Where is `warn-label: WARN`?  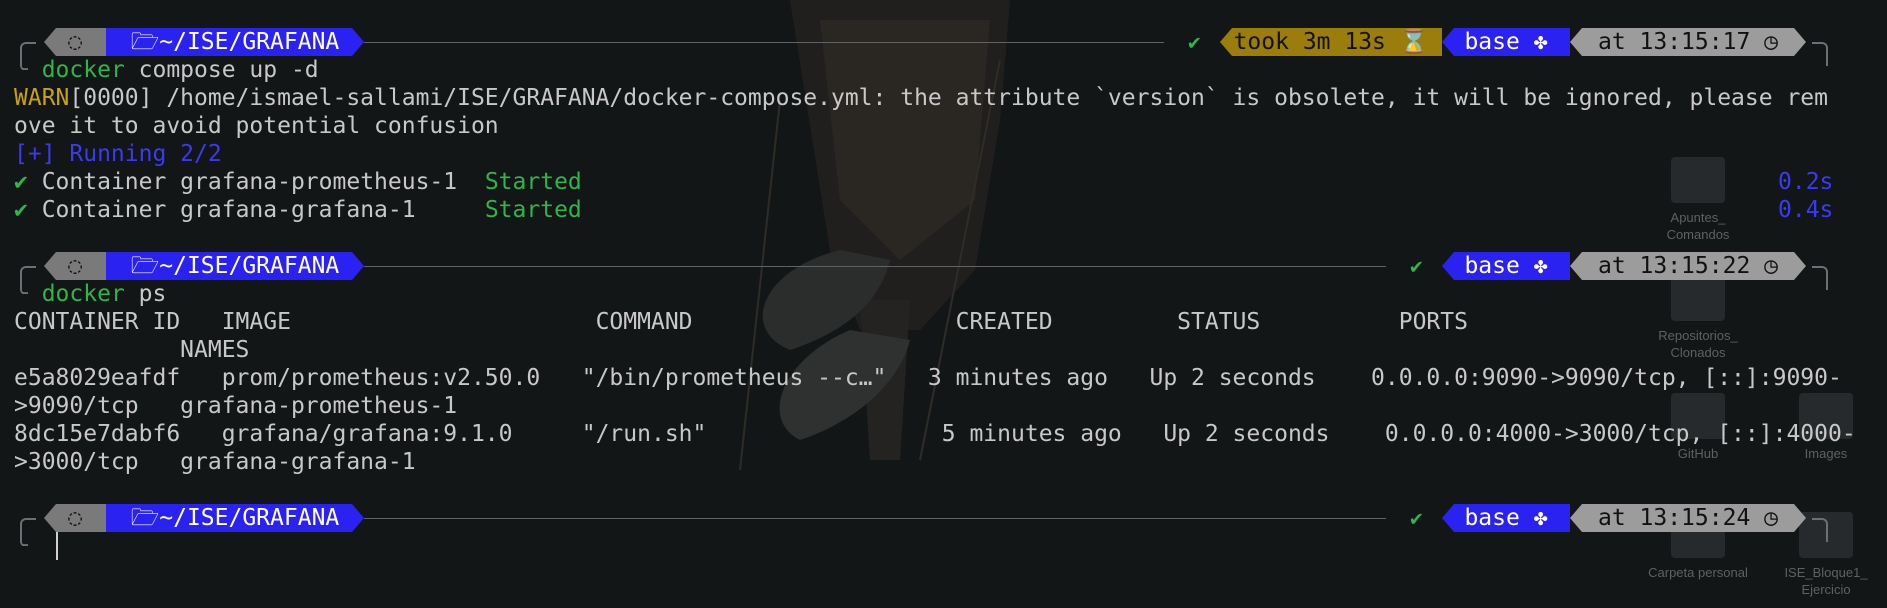 warn-label: WARN is located at coordinates (42, 98).